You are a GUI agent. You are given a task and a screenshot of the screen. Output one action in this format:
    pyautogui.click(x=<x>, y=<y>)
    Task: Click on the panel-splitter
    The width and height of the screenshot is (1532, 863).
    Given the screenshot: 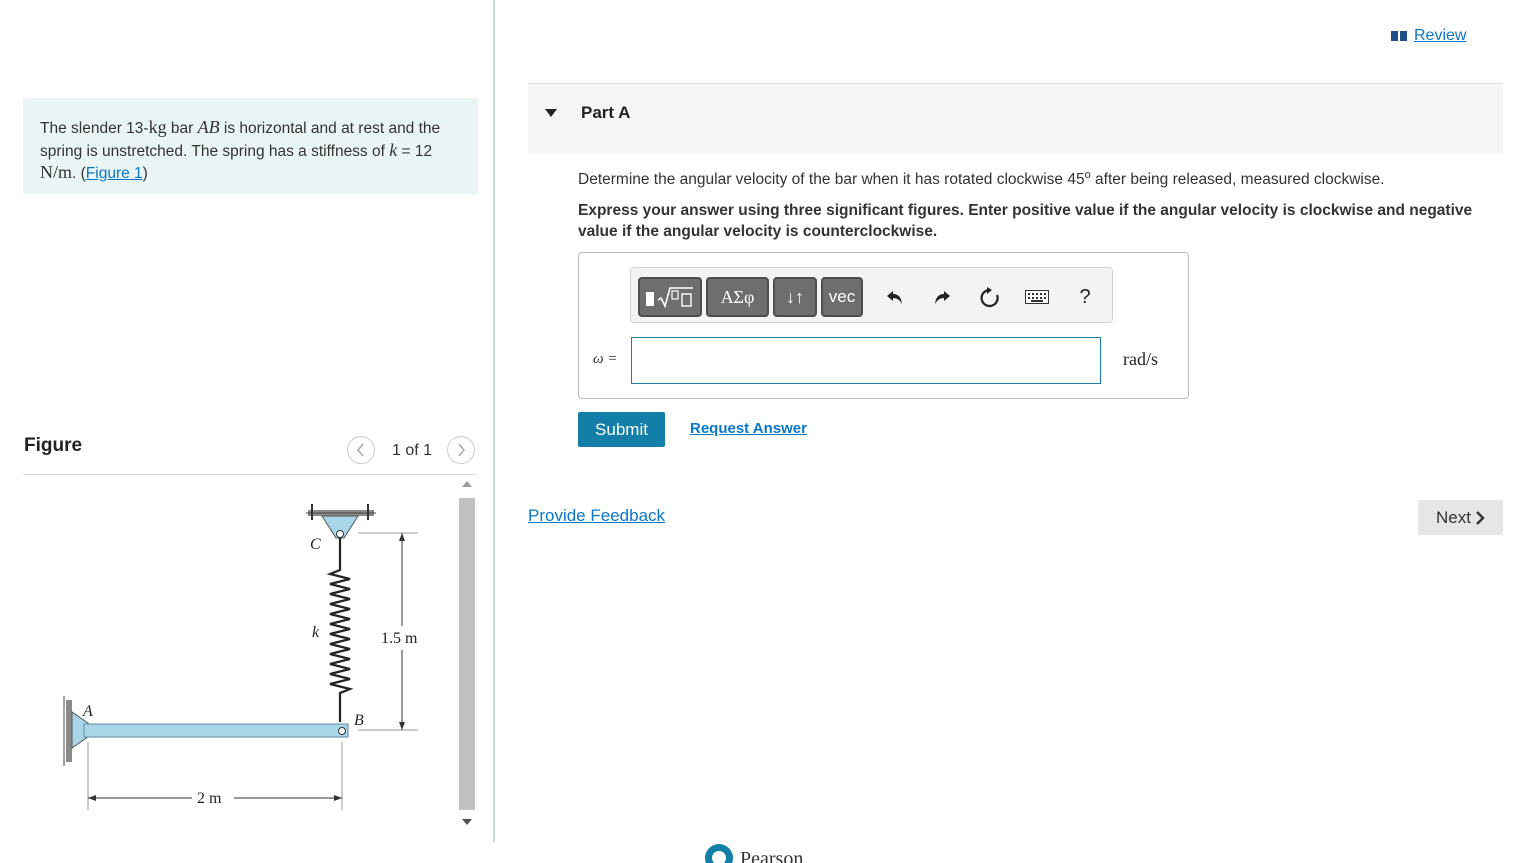 What is the action you would take?
    pyautogui.click(x=494, y=421)
    